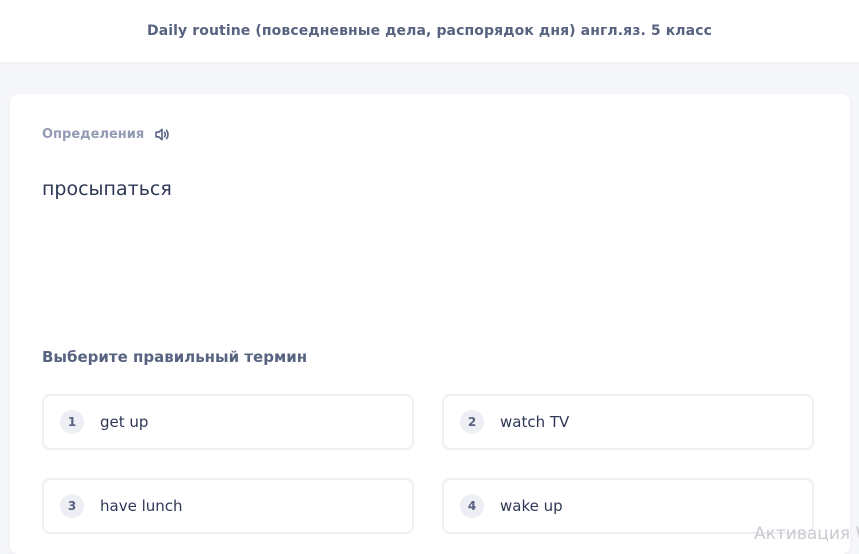 The width and height of the screenshot is (859, 554). Describe the element at coordinates (531, 506) in the screenshot. I see `option-text: wake up` at that location.